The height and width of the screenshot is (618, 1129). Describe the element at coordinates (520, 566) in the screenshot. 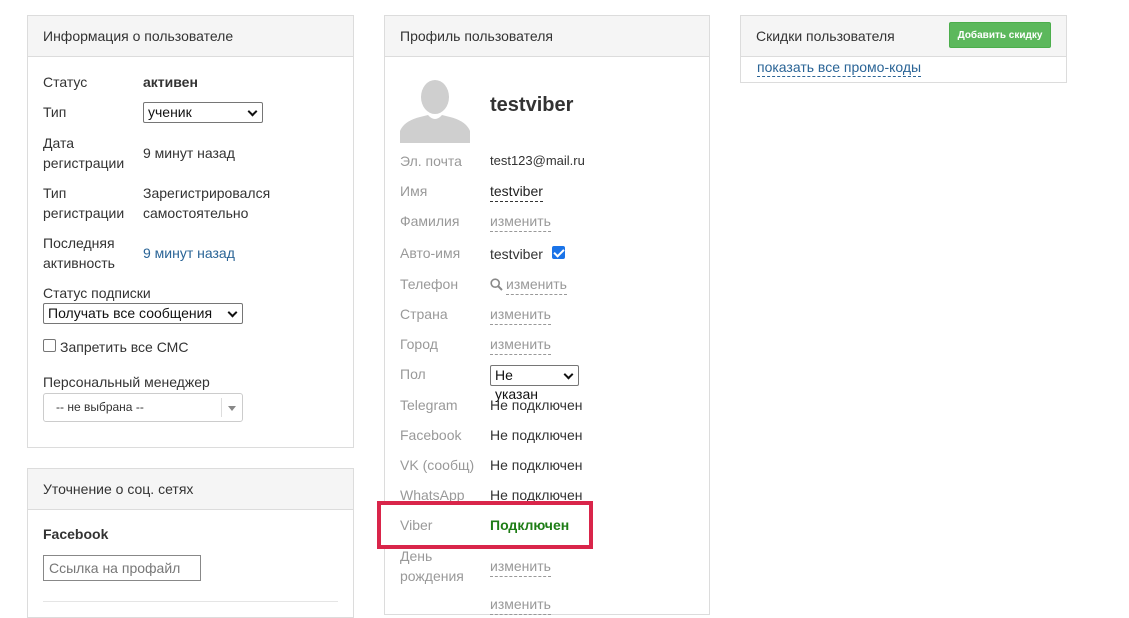

I see `row-birthday-edit: изменить` at that location.